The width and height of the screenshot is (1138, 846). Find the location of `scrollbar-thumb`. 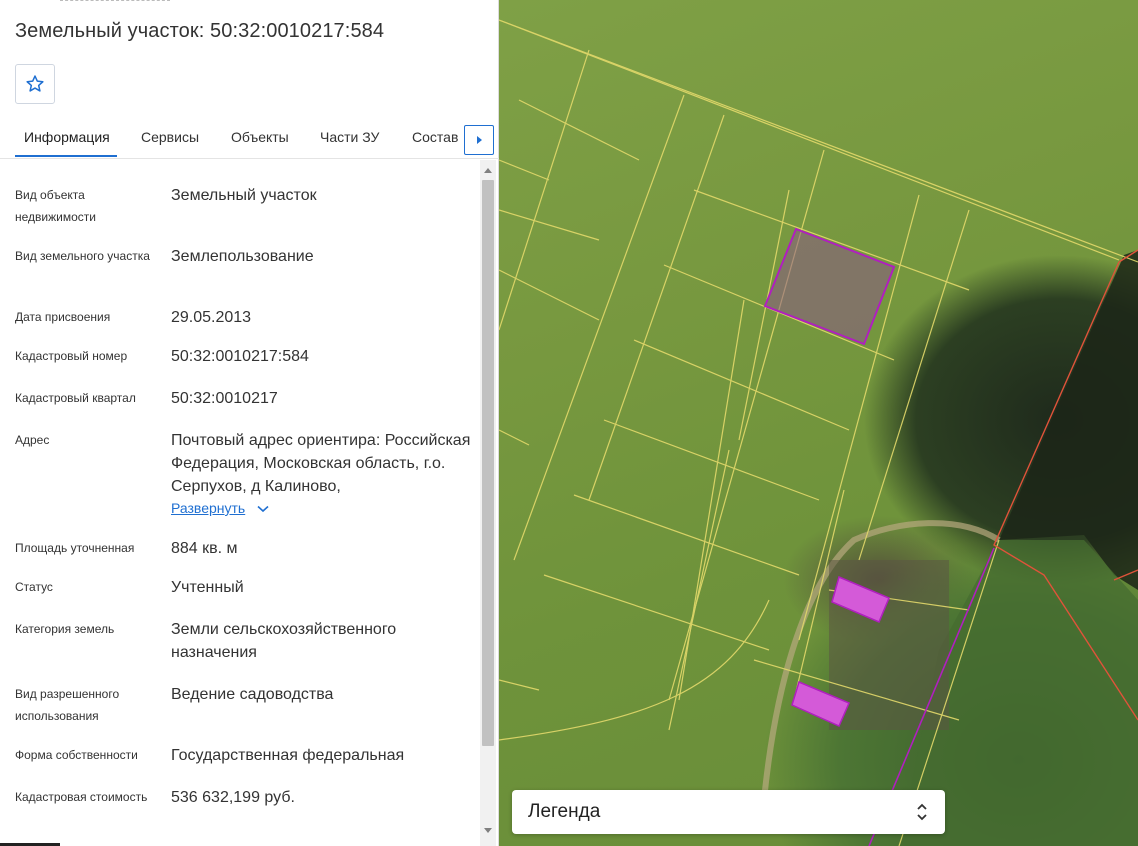

scrollbar-thumb is located at coordinates (488, 463).